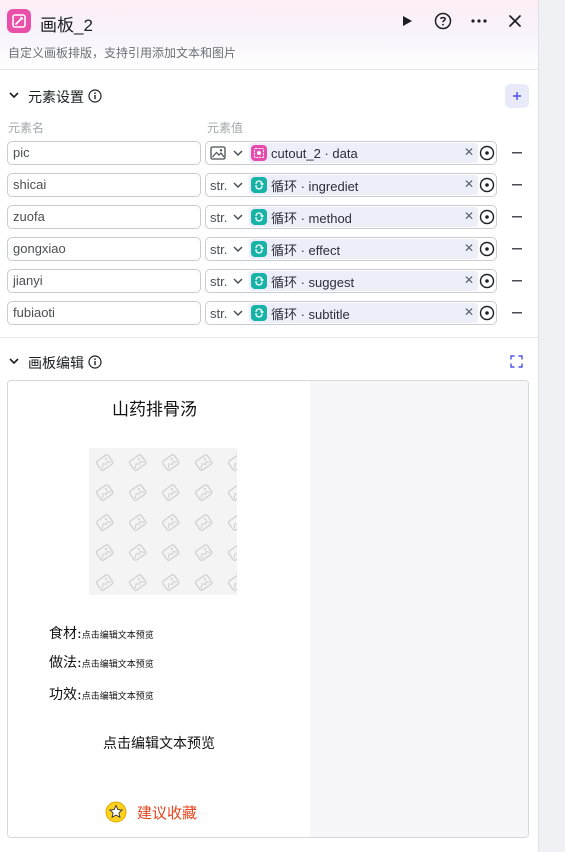  I want to click on variable-tag: 循环 · ingrediet ✕, so click(363, 185).